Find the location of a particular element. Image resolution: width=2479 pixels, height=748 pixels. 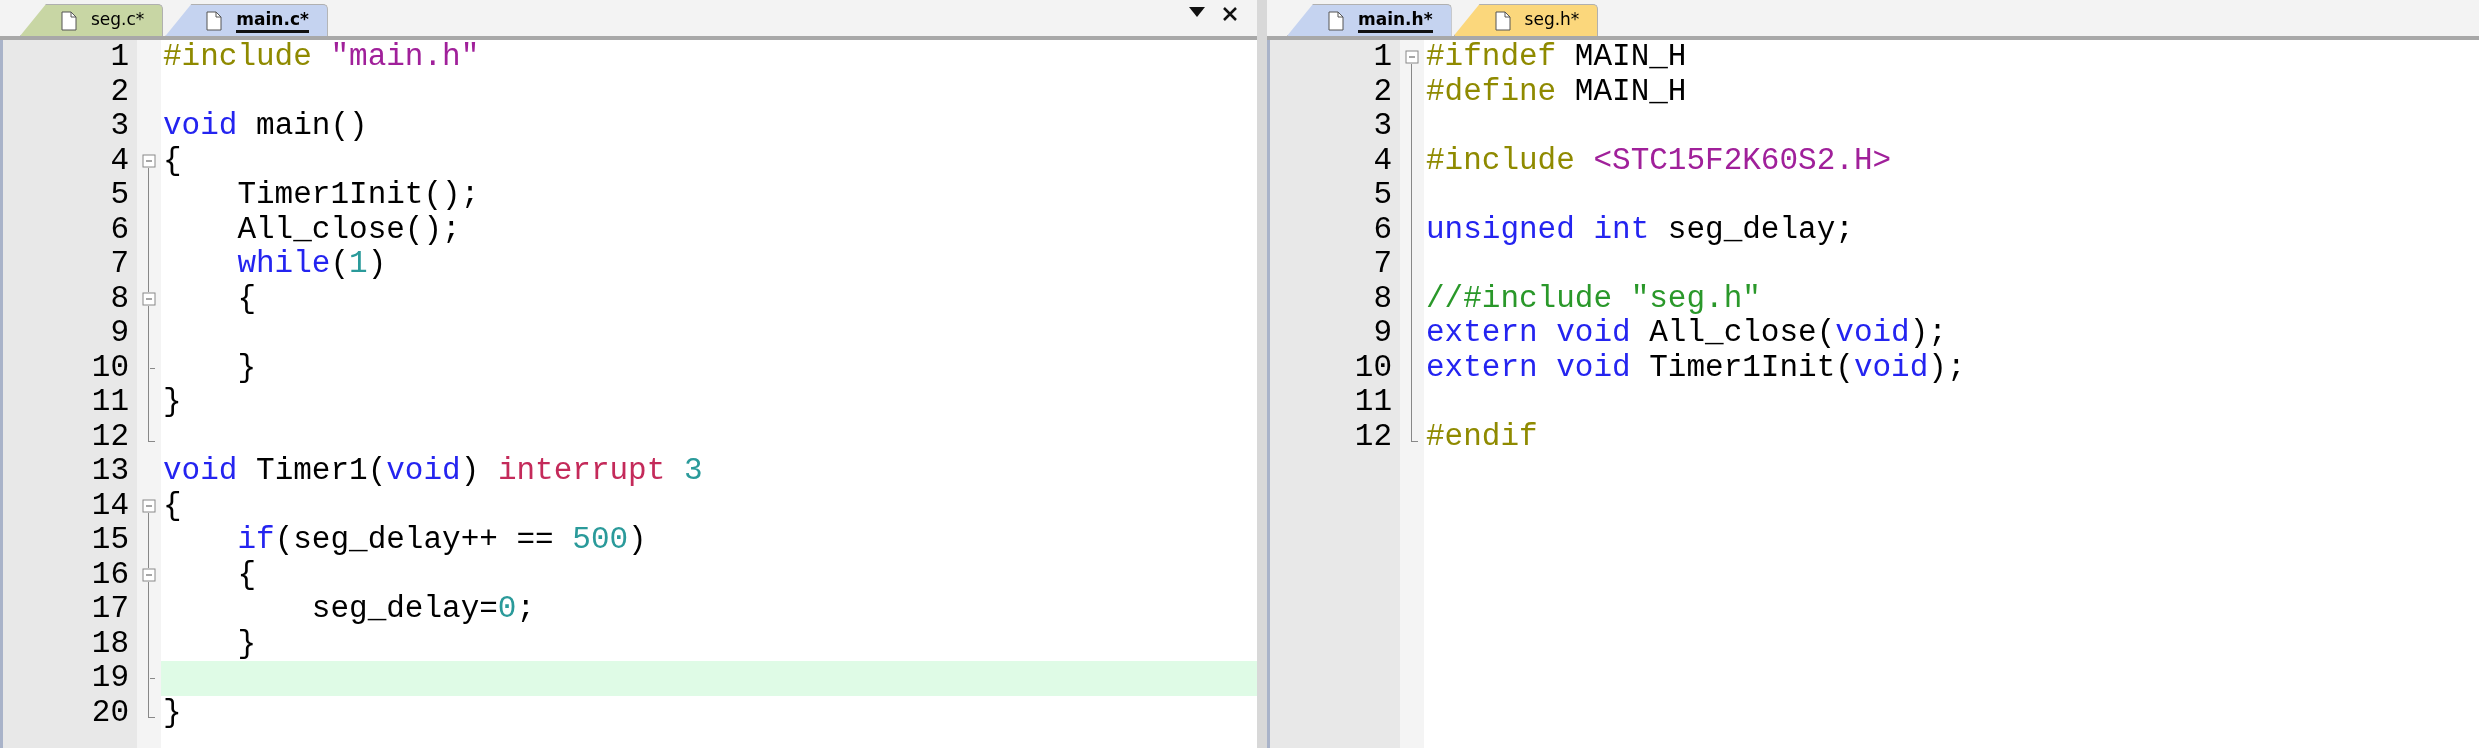

line-number: 15 is located at coordinates (110, 540).